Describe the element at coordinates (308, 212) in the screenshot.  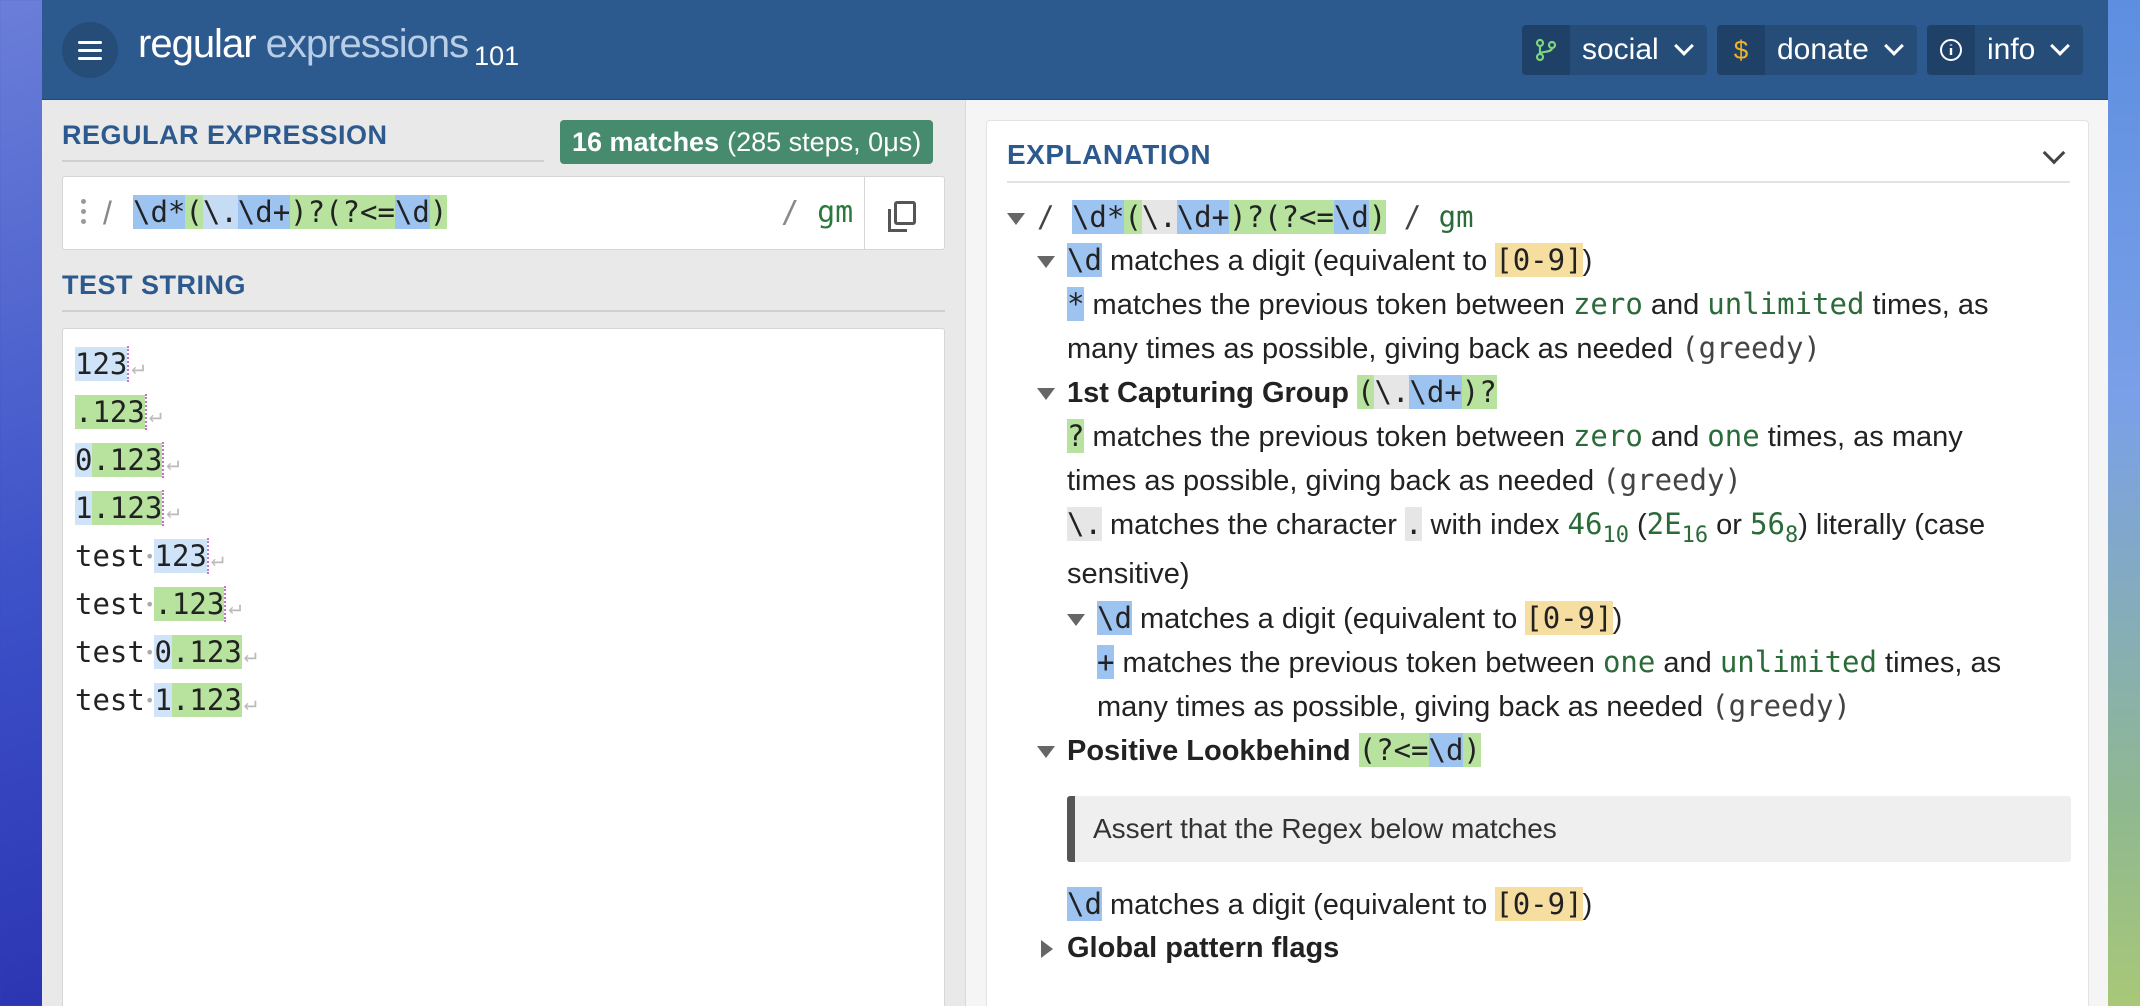
I see `token: )?` at that location.